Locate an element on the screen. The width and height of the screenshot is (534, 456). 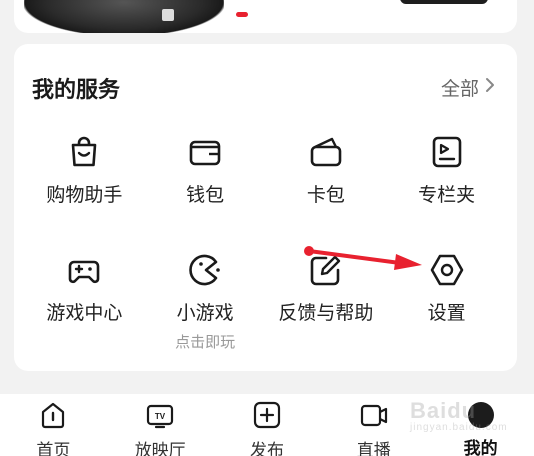
card-holder-icon is located at coordinates (326, 152).